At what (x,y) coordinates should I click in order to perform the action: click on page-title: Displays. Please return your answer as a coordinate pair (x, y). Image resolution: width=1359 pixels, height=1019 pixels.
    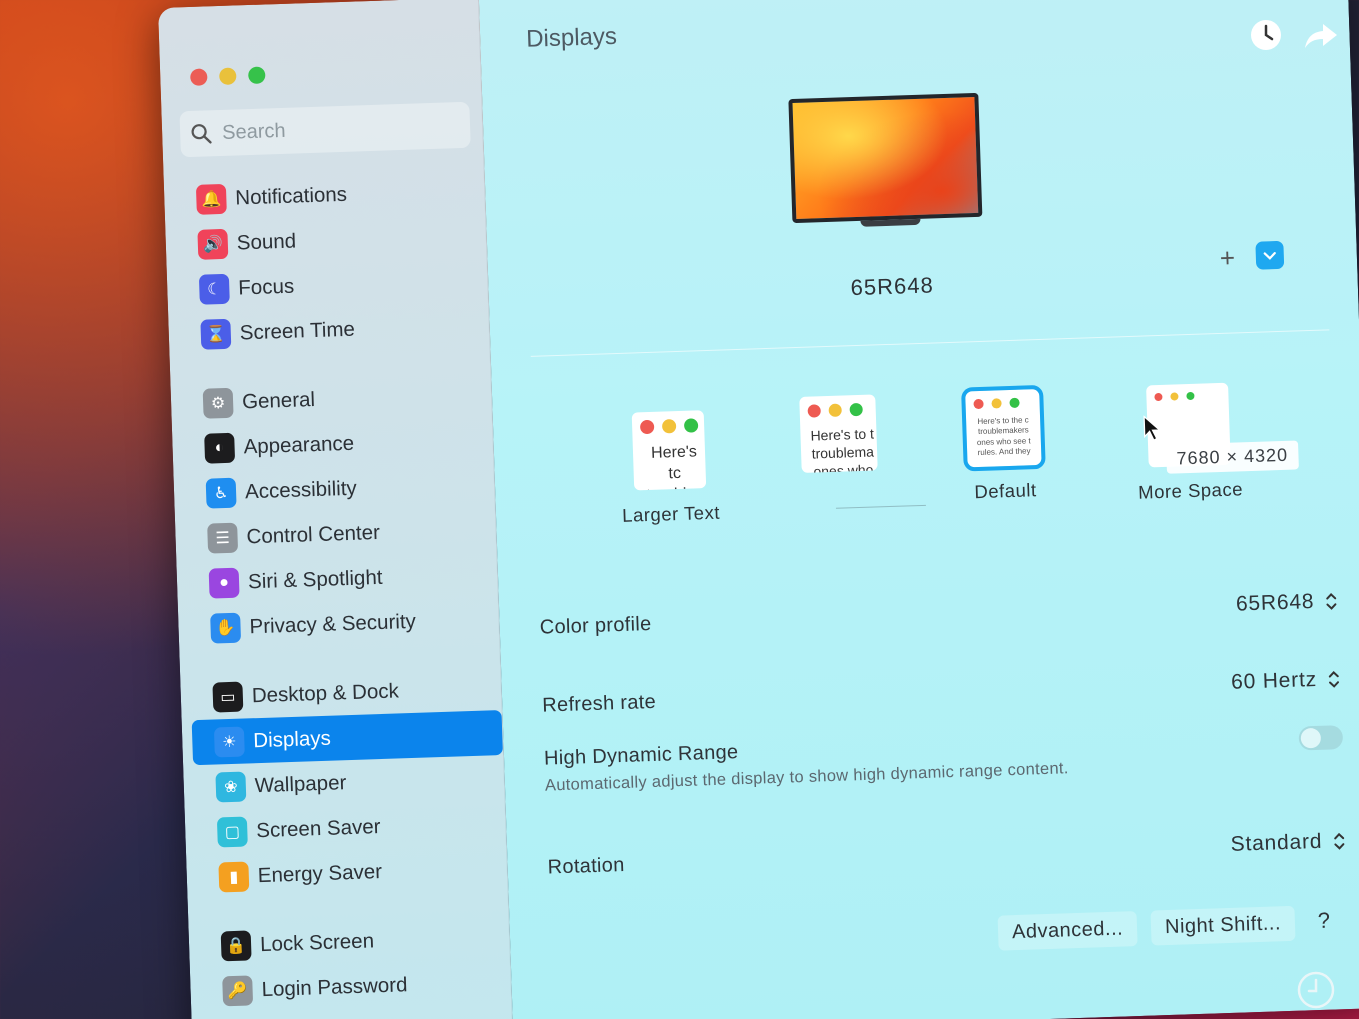
    Looking at the image, I should click on (571, 37).